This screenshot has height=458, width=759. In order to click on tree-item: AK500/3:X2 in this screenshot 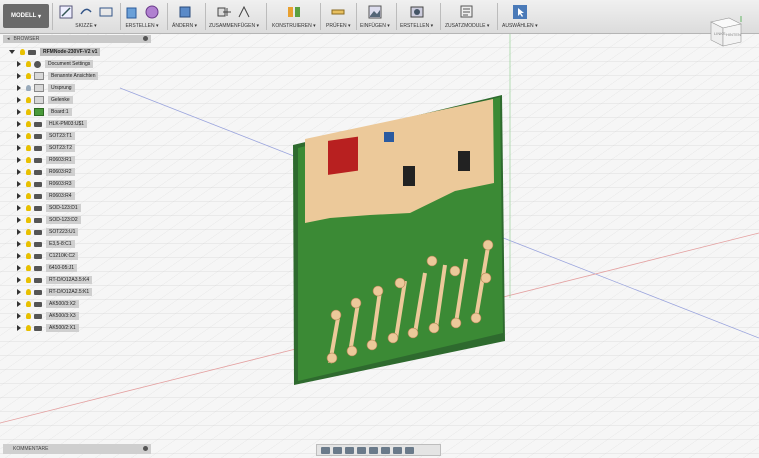, I will do `click(48, 304)`.